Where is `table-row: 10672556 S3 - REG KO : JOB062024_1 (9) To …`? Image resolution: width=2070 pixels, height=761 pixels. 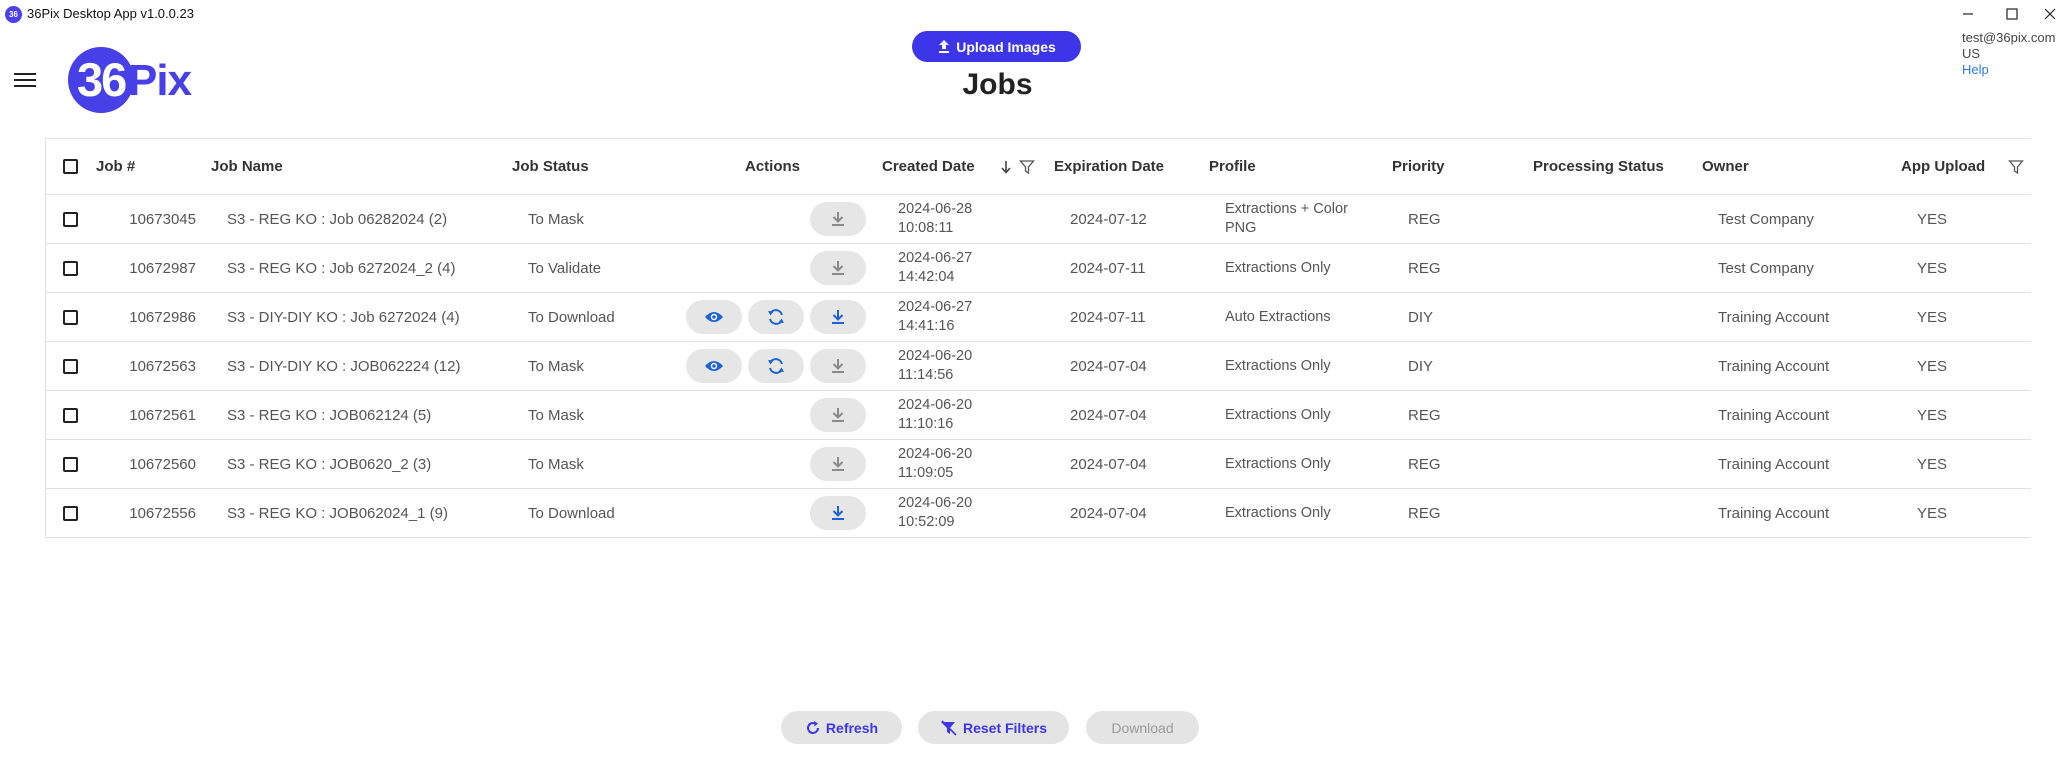
table-row: 10672556 S3 - REG KO : JOB062024_1 (9) To … is located at coordinates (1038, 513).